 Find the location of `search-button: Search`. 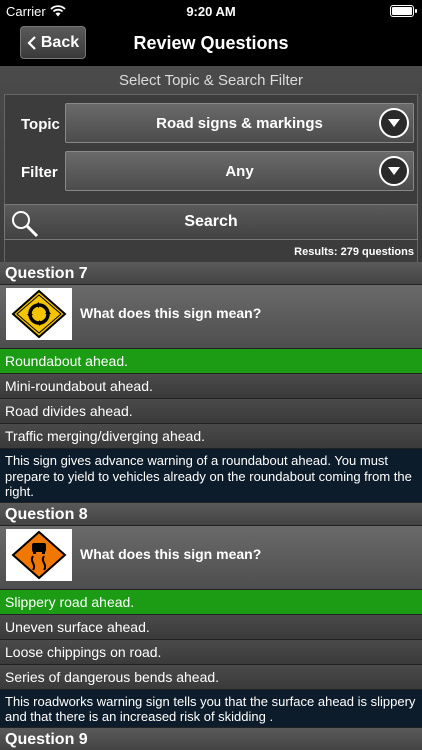

search-button: Search is located at coordinates (211, 222).